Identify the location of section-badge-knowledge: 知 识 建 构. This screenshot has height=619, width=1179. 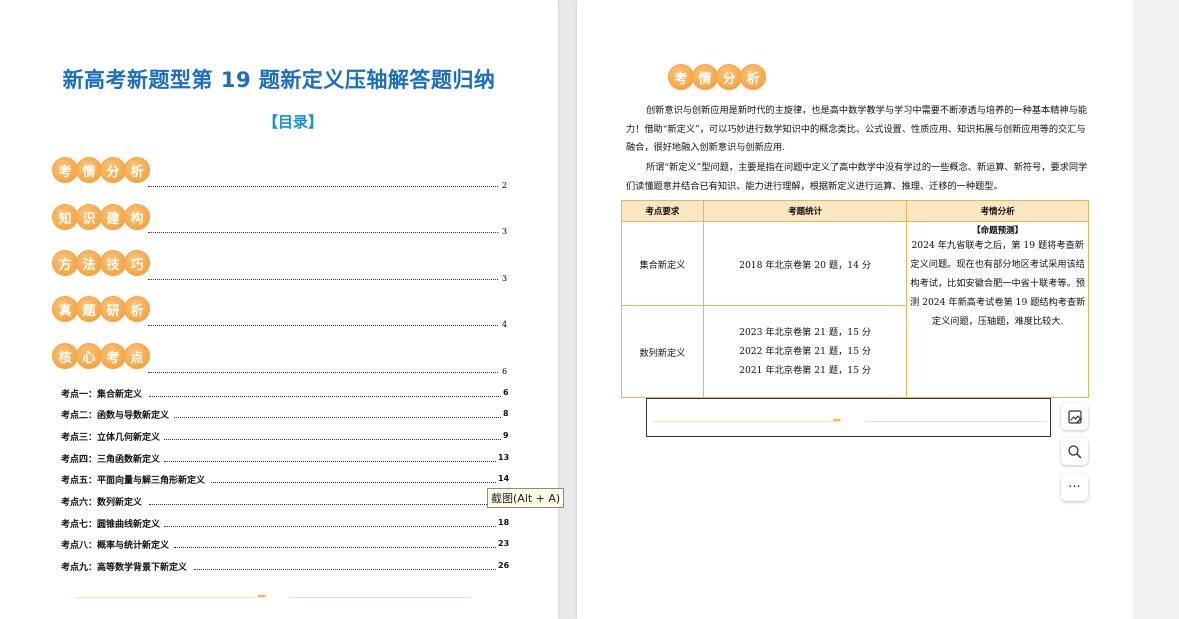
(101, 217).